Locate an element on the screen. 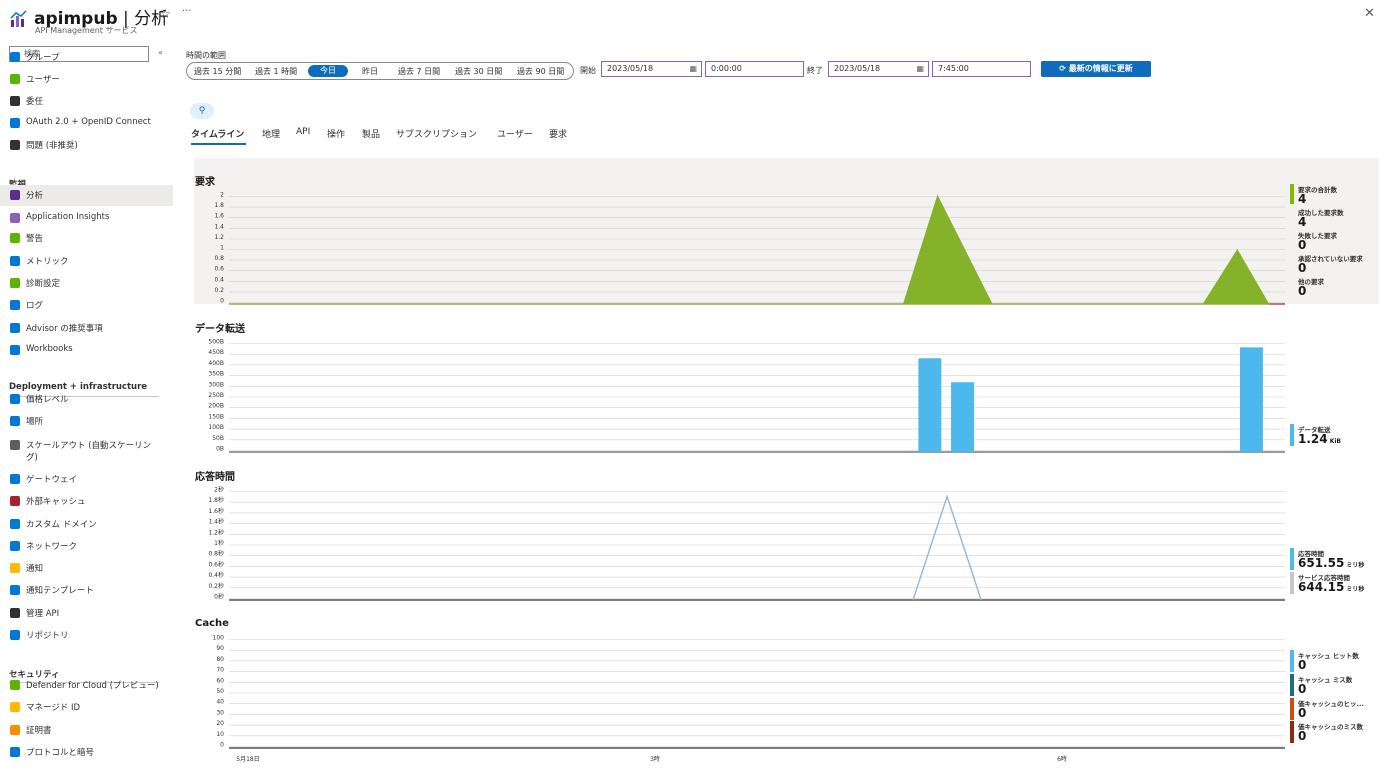  y-tick-label: 0.8秒 is located at coordinates (216, 554).